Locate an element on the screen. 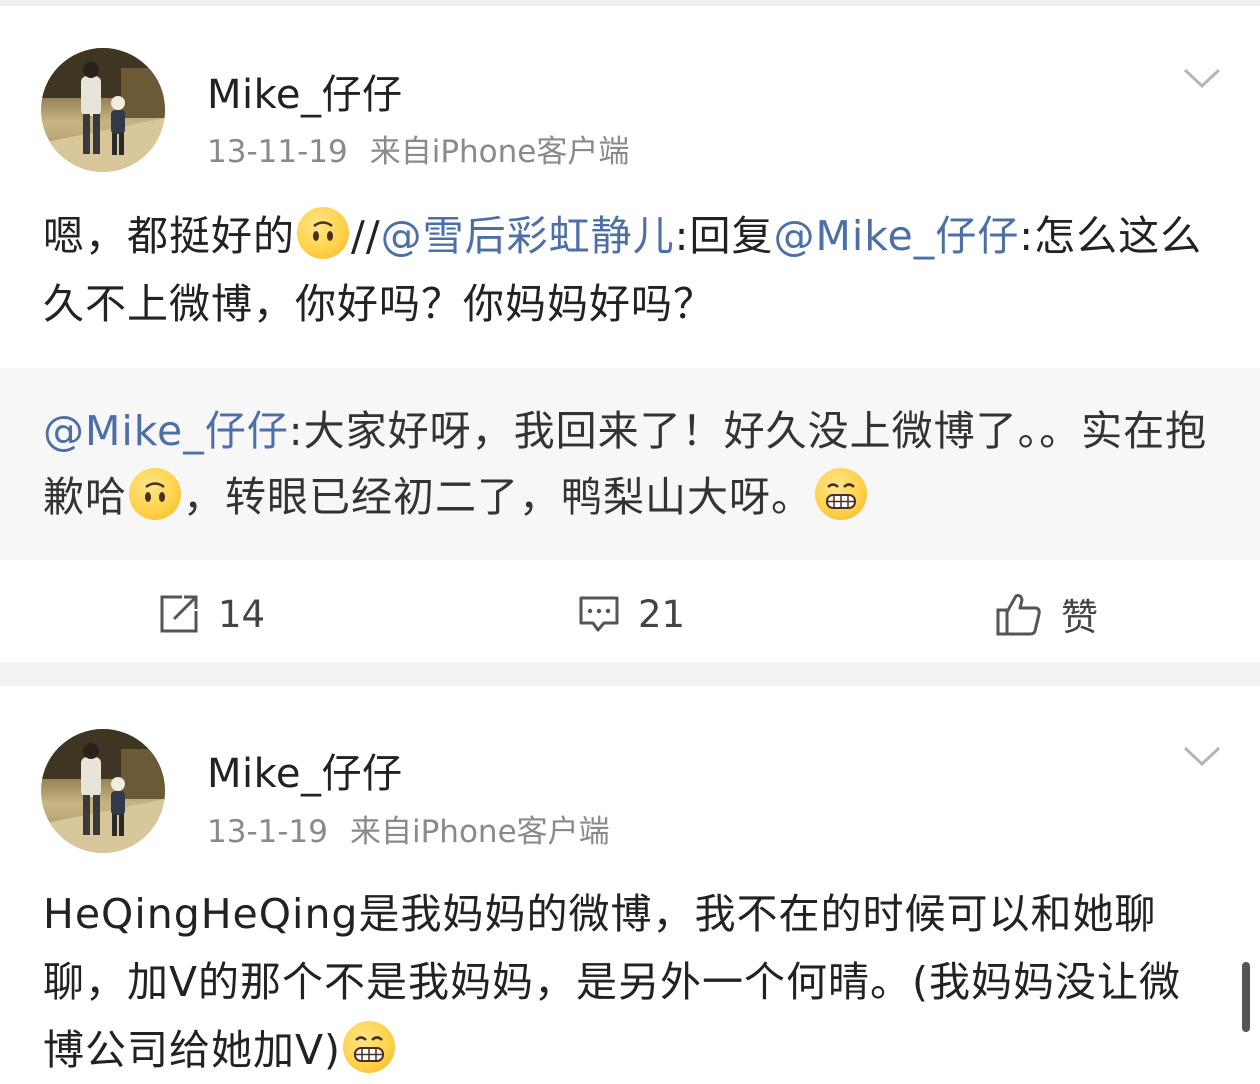 The image size is (1260, 1084). like-button: 赞 is located at coordinates (1046, 614).